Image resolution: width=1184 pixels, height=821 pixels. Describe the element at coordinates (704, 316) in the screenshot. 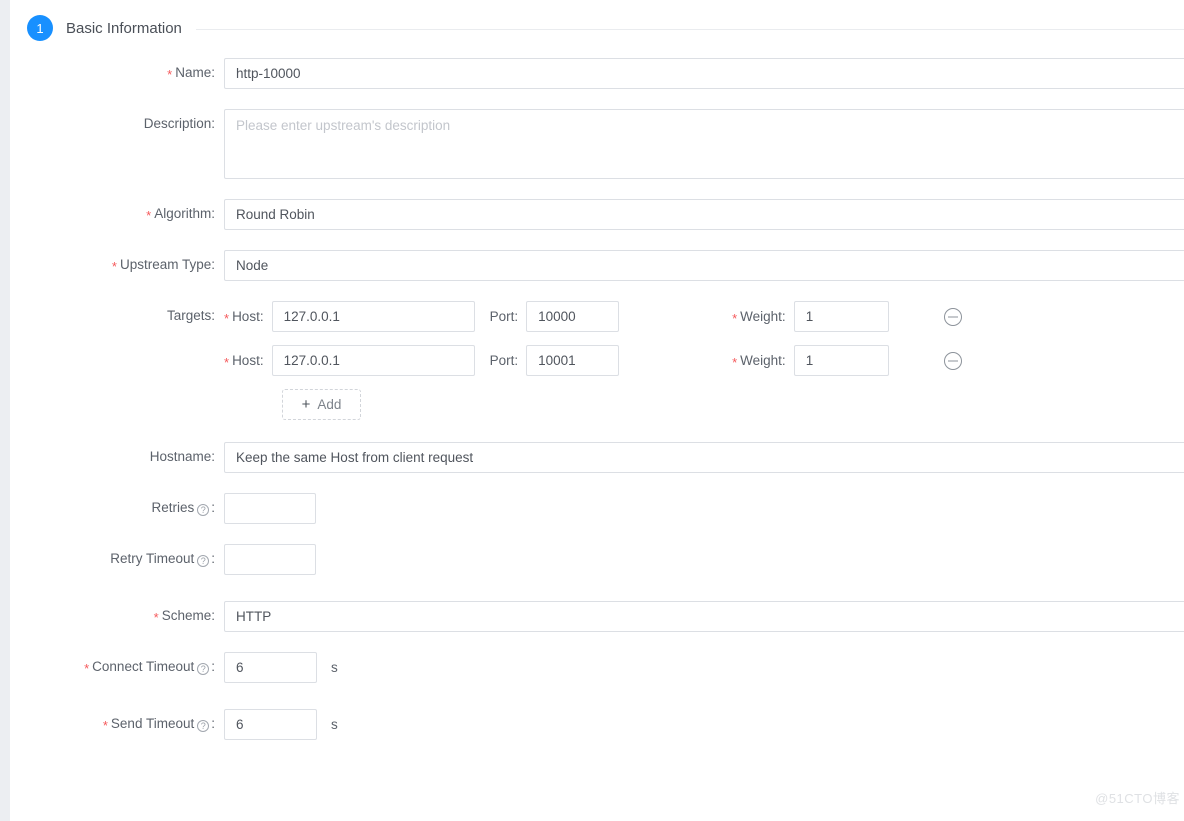

I see `target-row: * Host: 127.0.0.1 Port: 10000 * Weight: 1` at that location.